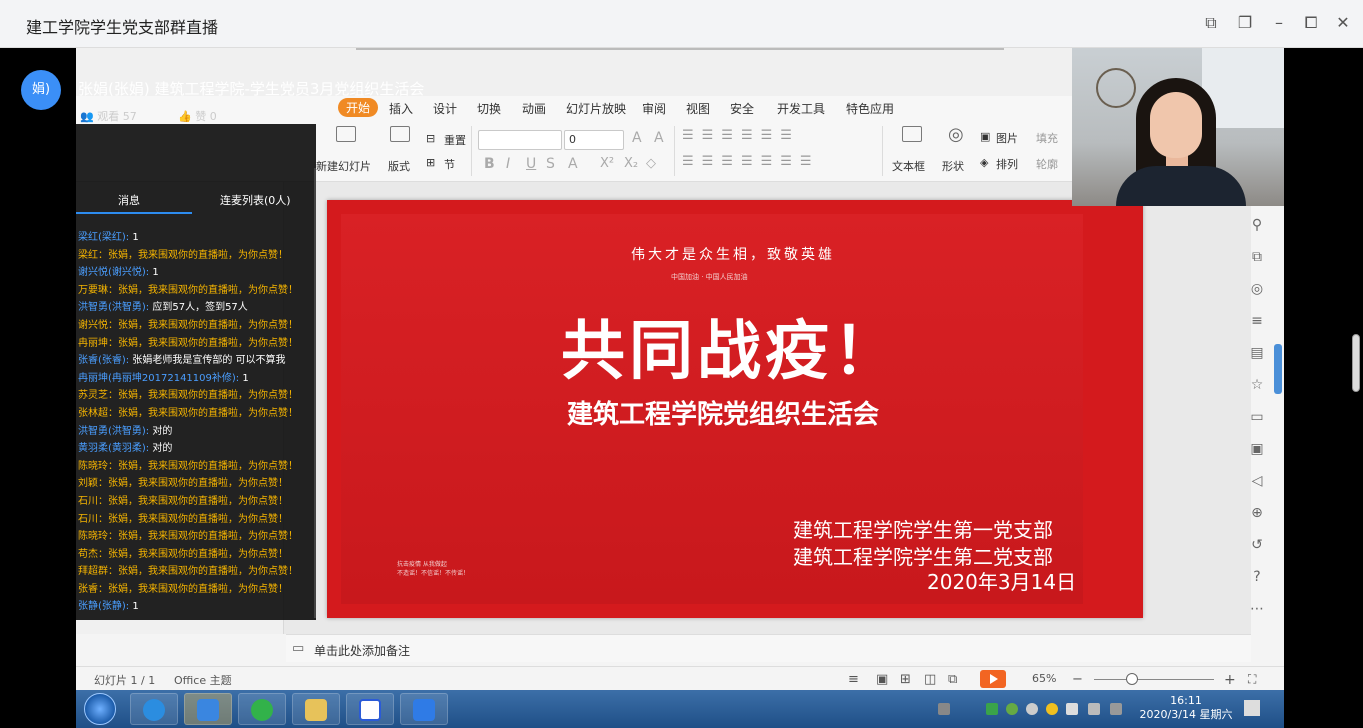 The image size is (1363, 728). Describe the element at coordinates (158, 378) in the screenshot. I see `chat-message-sender: 冉丽坤(冉丽坤20172141109补修):` at that location.